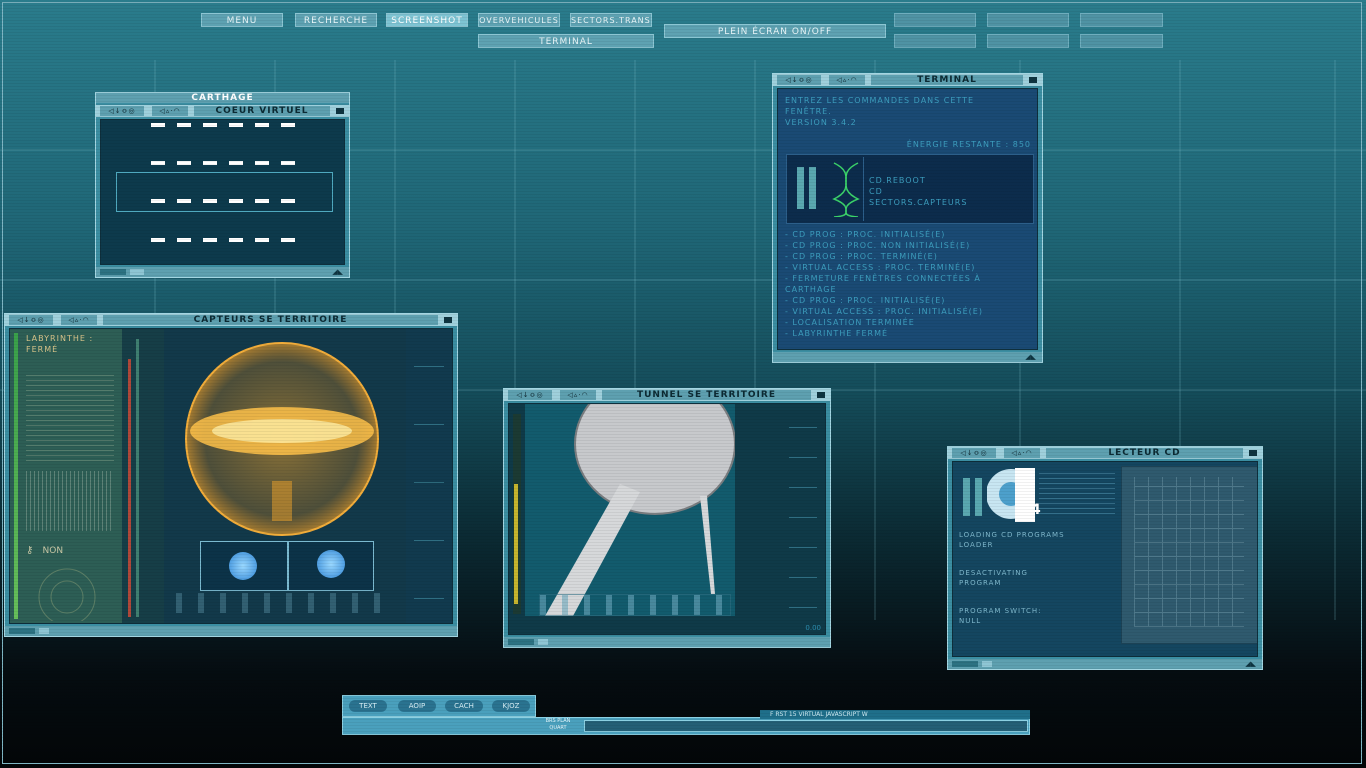 This screenshot has width=1366, height=768. What do you see at coordinates (970, 621) in the screenshot?
I see `status-line: NULL` at bounding box center [970, 621].